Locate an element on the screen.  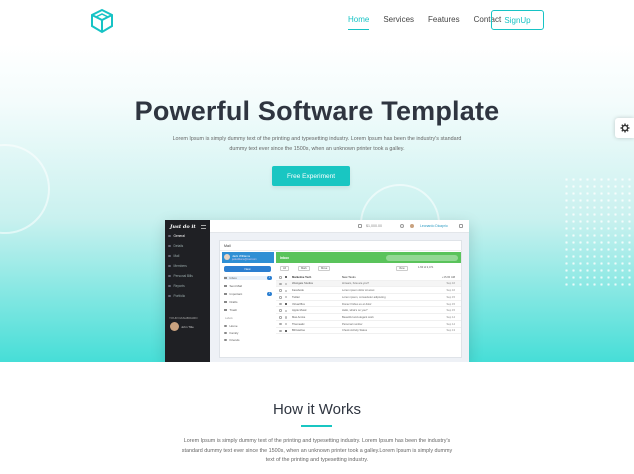
bell-icon is located at coordinates (402, 226).